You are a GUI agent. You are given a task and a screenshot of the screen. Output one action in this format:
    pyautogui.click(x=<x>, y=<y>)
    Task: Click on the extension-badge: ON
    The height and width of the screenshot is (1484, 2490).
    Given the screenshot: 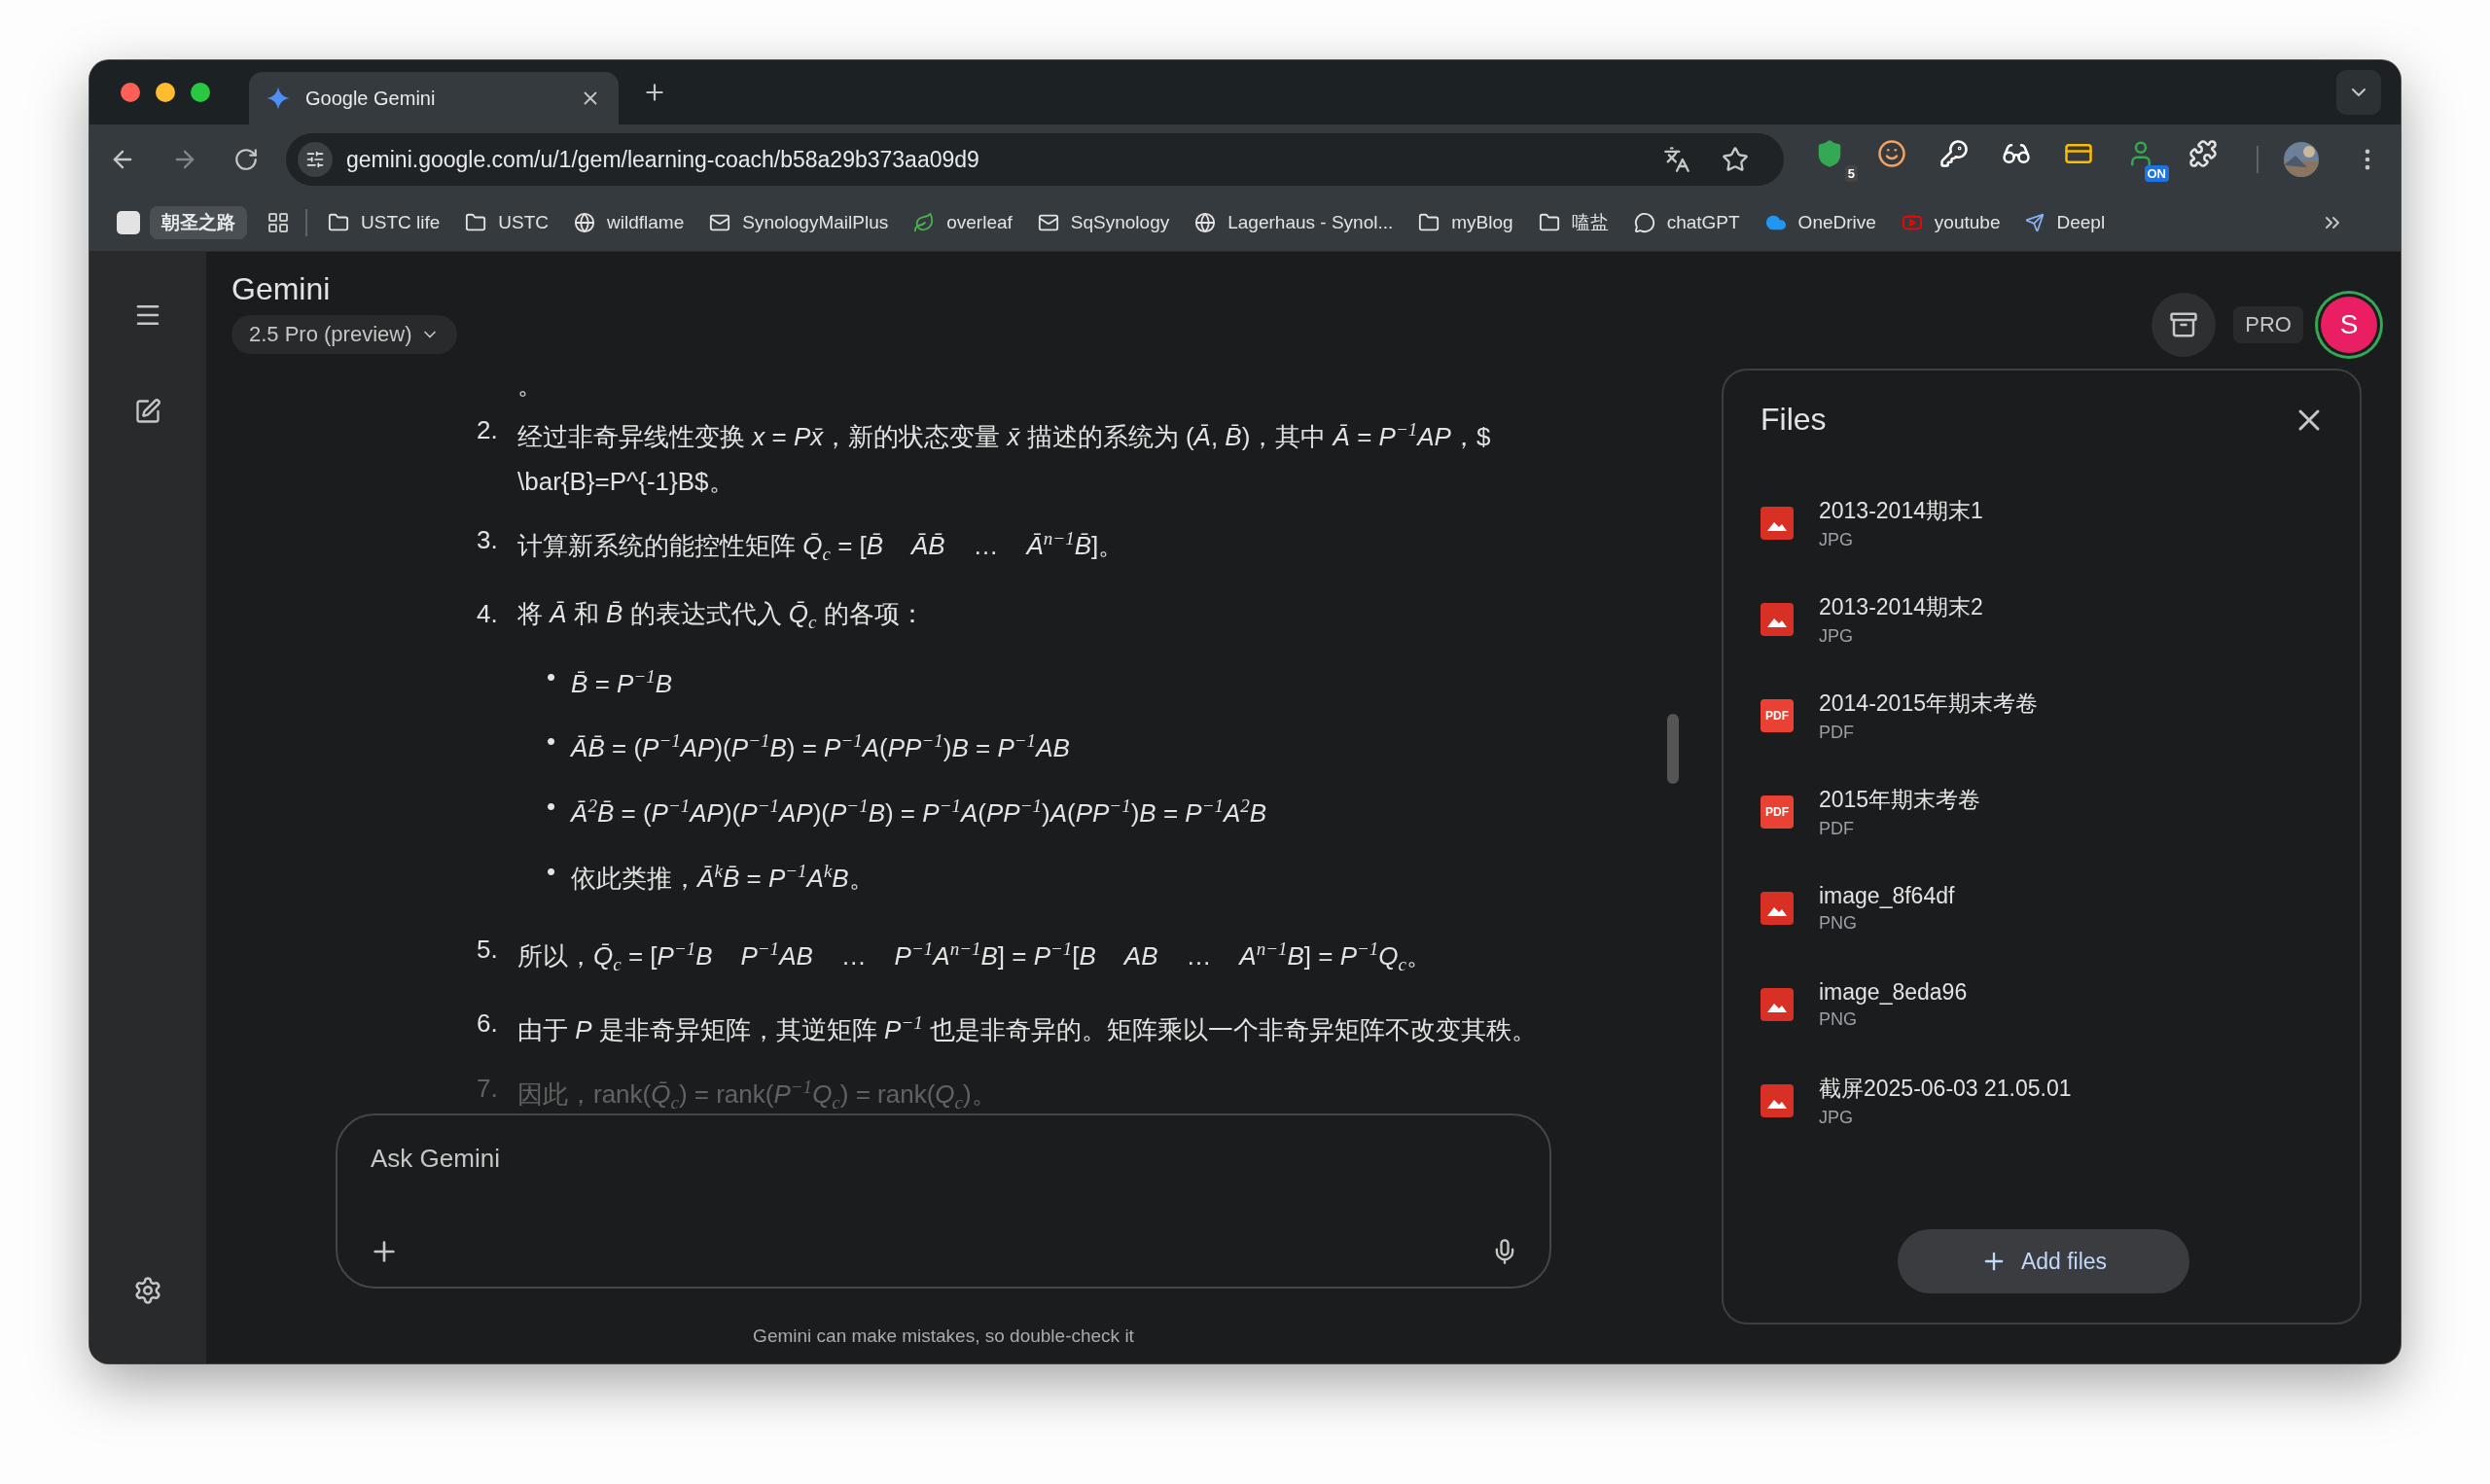 What is the action you would take?
    pyautogui.click(x=2156, y=174)
    